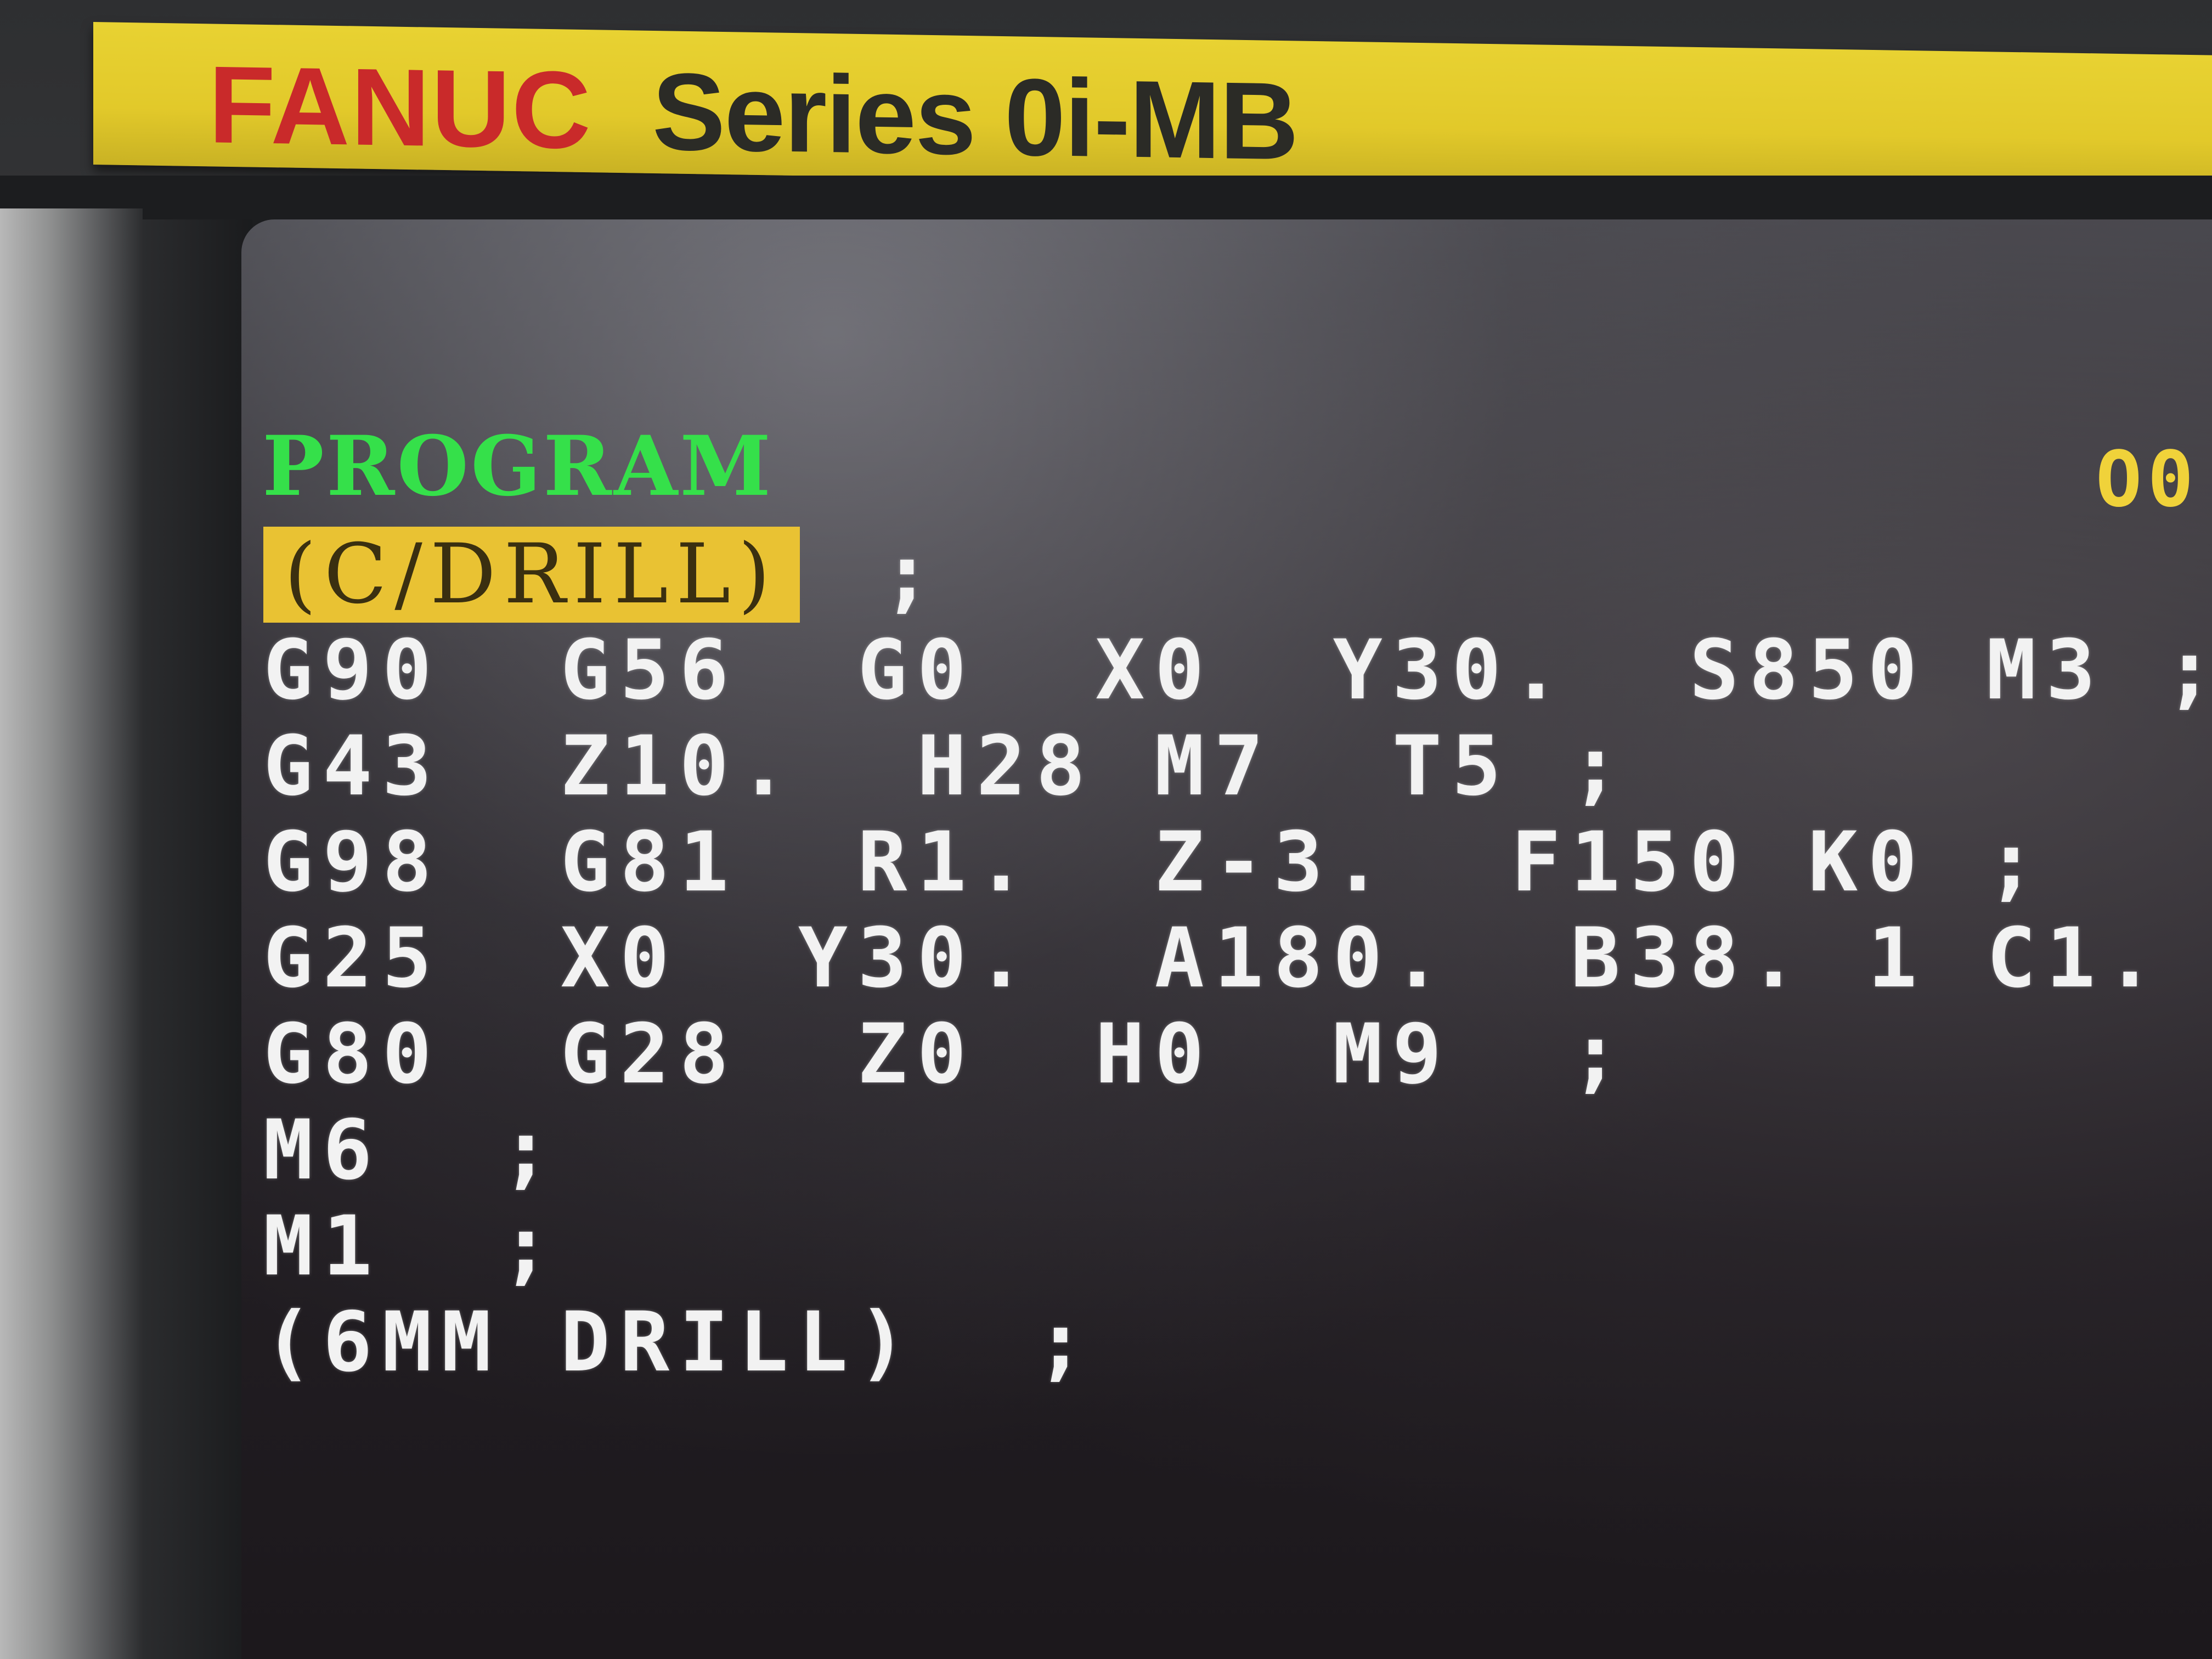  I want to click on screen-title: PROGRAM, so click(518, 466).